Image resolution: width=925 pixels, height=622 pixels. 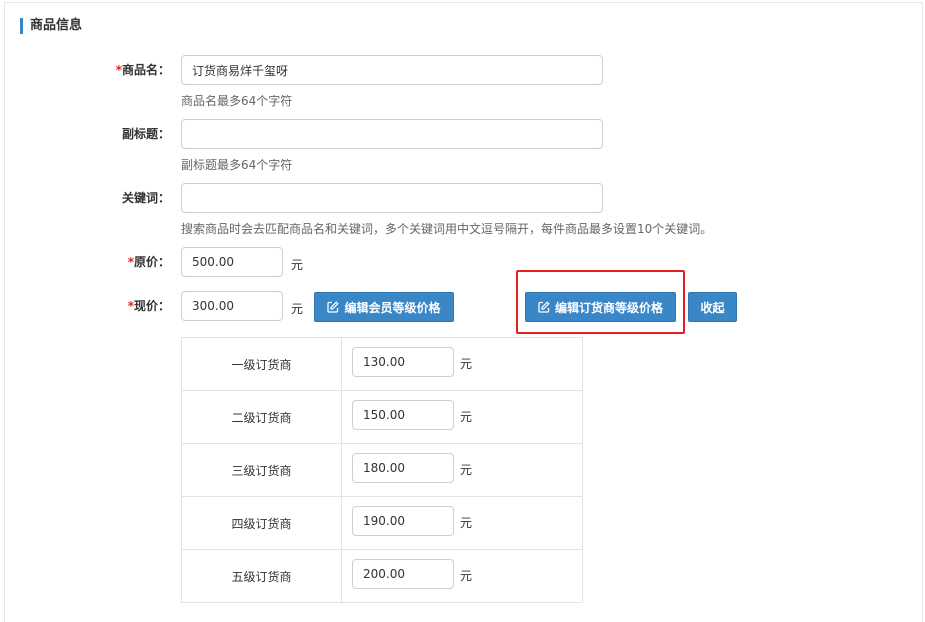 What do you see at coordinates (237, 165) in the screenshot?
I see `subtitle-help: 副标题最多64个字符` at bounding box center [237, 165].